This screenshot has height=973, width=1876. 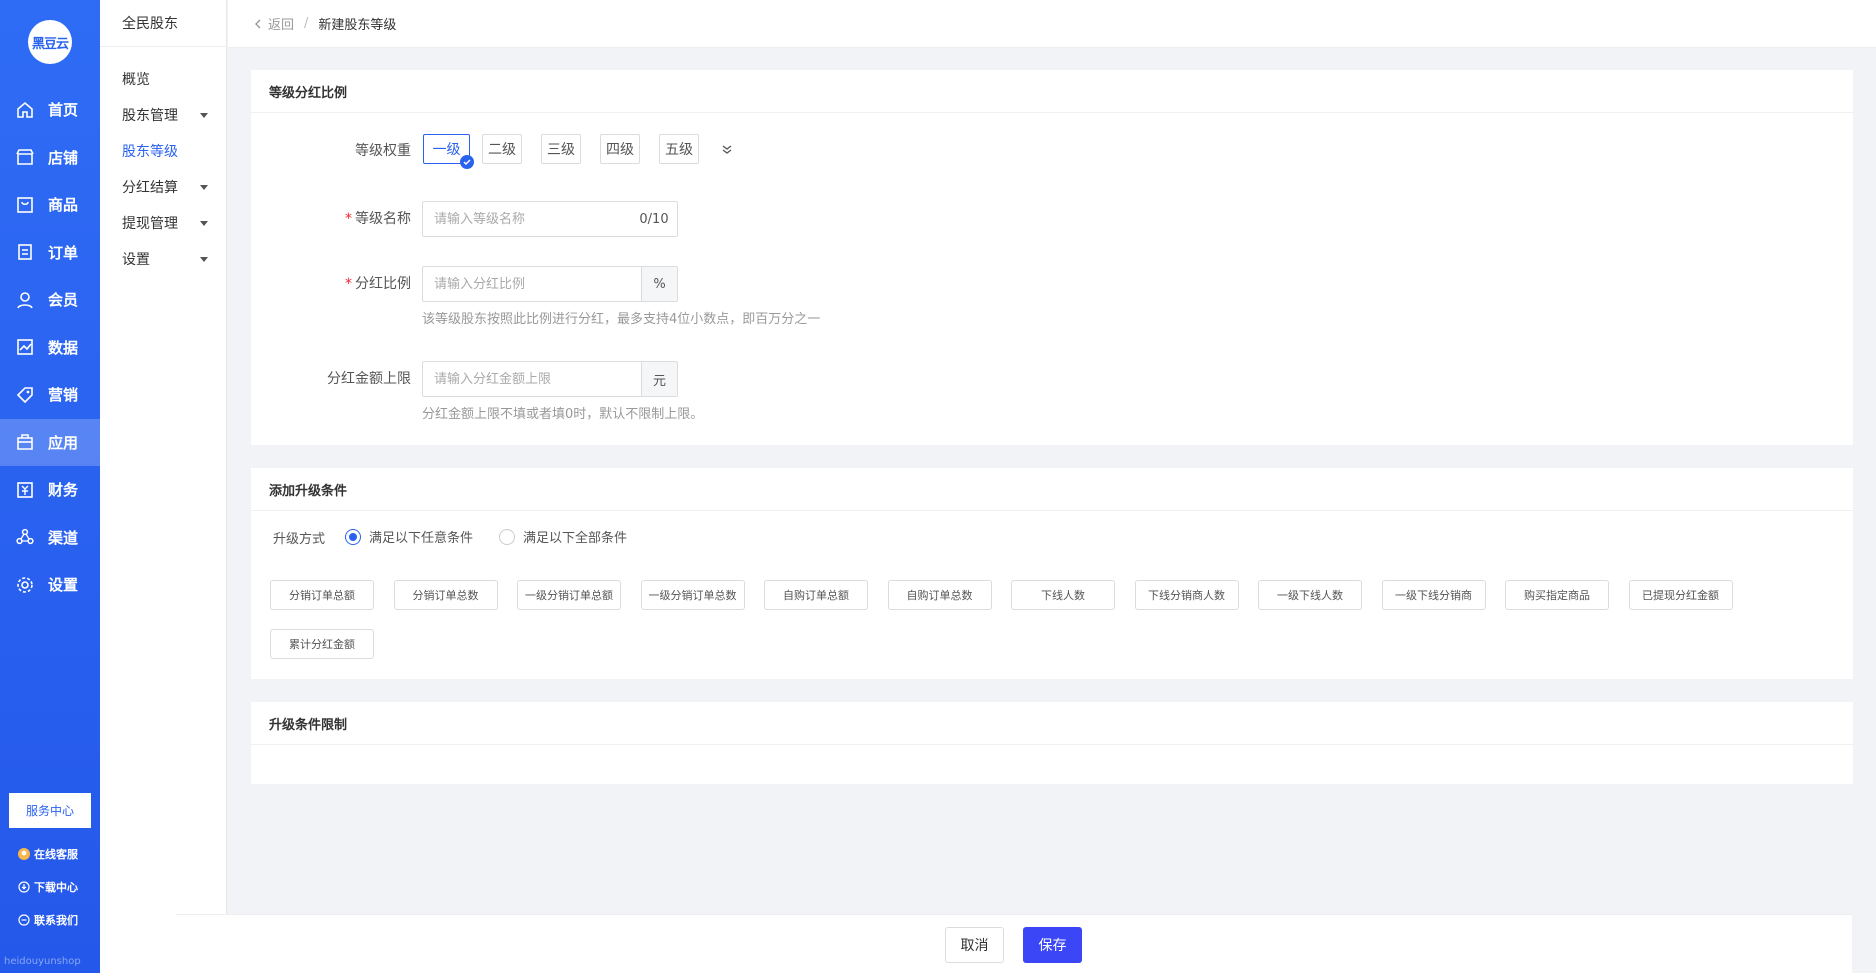 What do you see at coordinates (939, 595) in the screenshot?
I see `condition-button-5: 自购订单总数` at bounding box center [939, 595].